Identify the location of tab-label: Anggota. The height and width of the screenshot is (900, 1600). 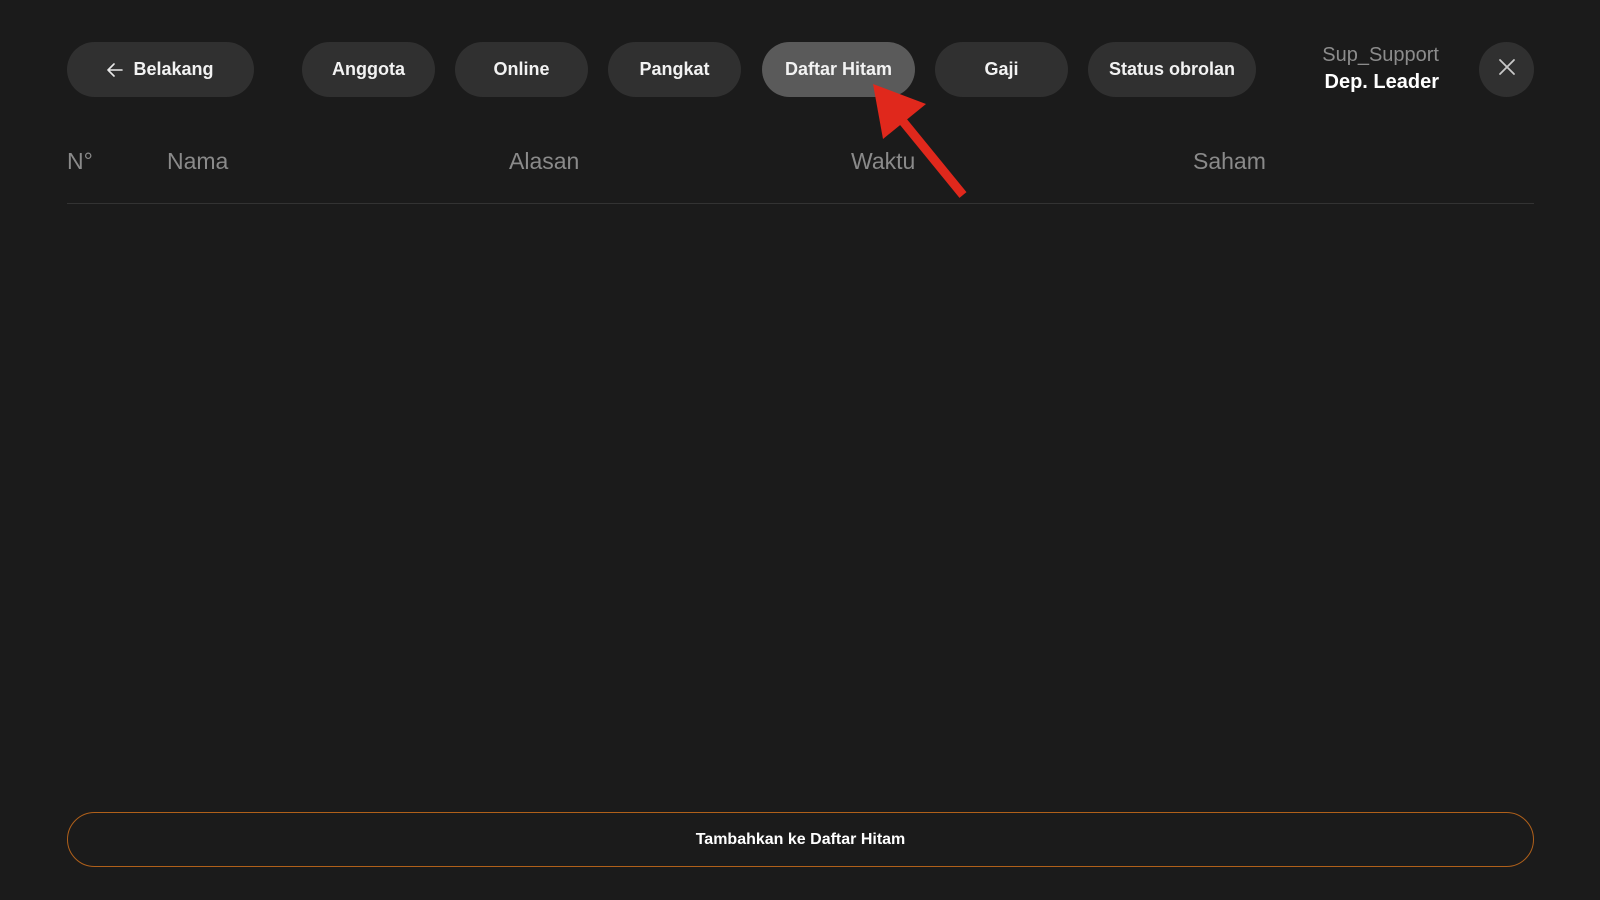
(368, 69).